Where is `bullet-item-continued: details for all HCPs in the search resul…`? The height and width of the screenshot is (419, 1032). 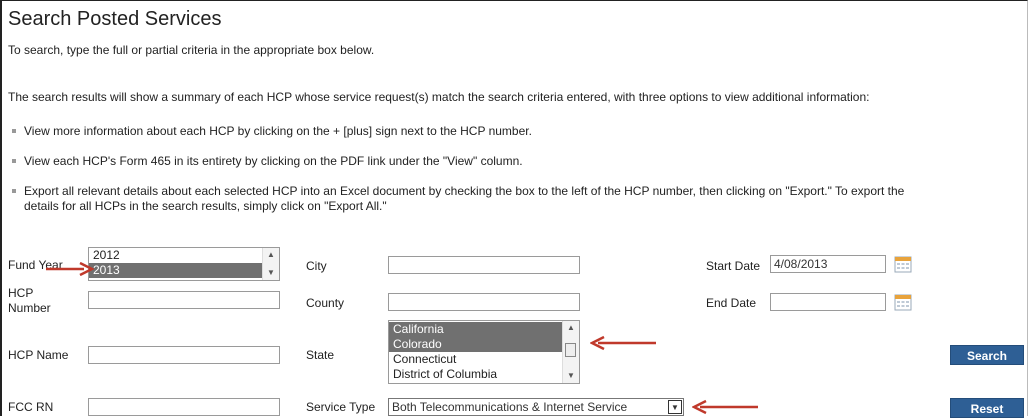
bullet-item-continued: details for all HCPs in the search resul… is located at coordinates (205, 206).